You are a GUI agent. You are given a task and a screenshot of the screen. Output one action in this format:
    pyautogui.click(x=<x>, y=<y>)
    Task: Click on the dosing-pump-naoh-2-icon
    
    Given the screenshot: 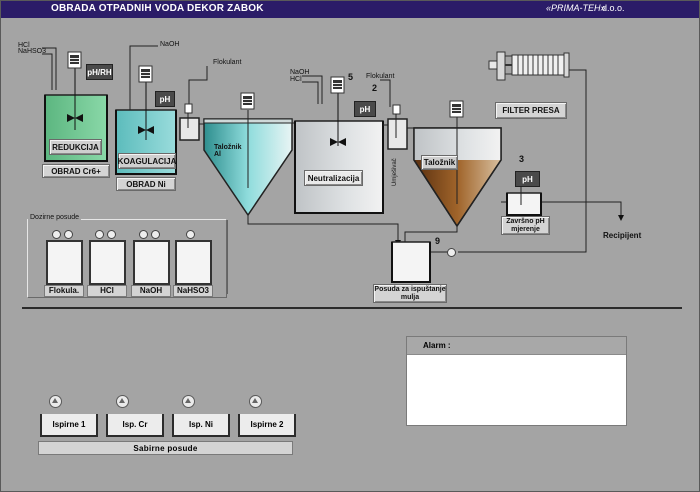 What is the action you would take?
    pyautogui.click(x=155, y=234)
    